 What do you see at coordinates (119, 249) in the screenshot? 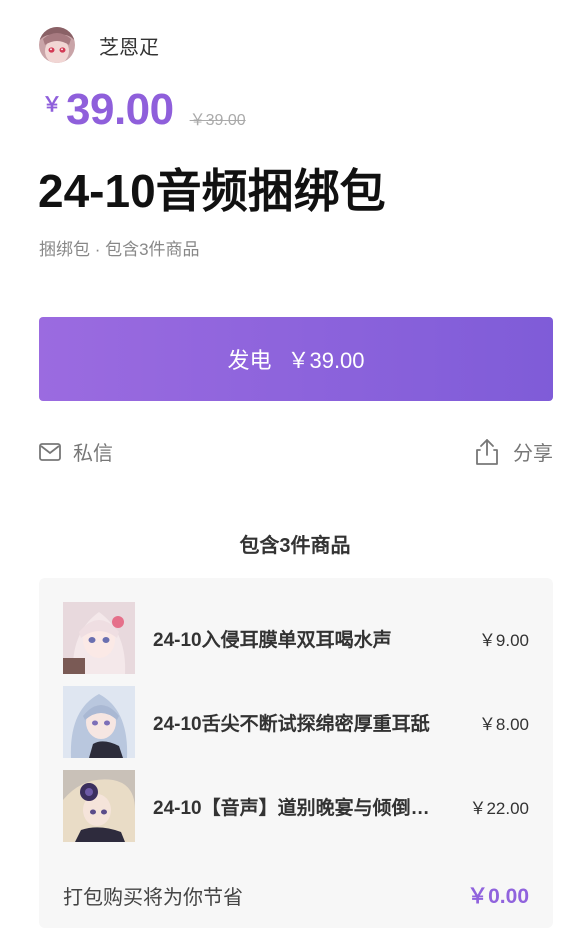
I see `product-subtitle: 捆绑包 · 包含3件商品` at bounding box center [119, 249].